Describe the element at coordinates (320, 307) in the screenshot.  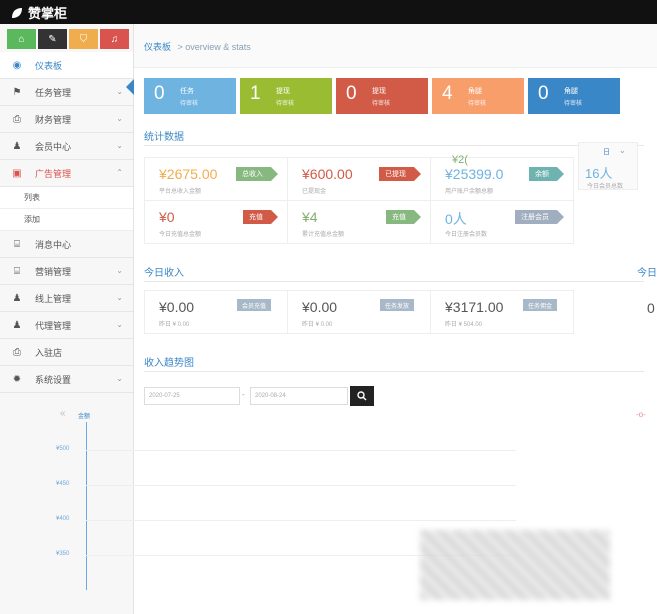
I see `income-value: ¥0.00` at that location.